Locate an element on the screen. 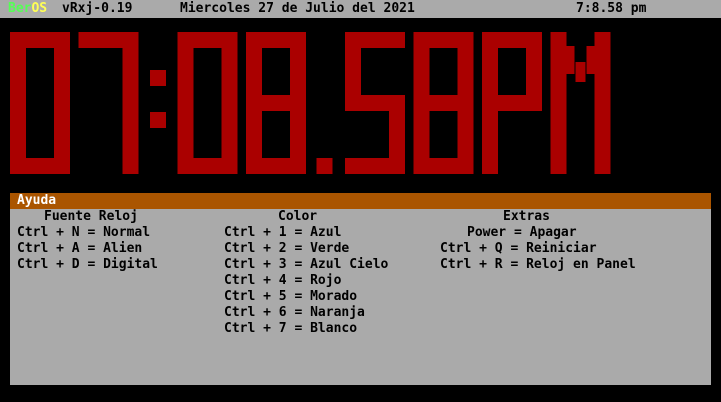 This screenshot has width=721, height=402. shortcut-row: Ctrl + 4 = Rojo is located at coordinates (283, 280).